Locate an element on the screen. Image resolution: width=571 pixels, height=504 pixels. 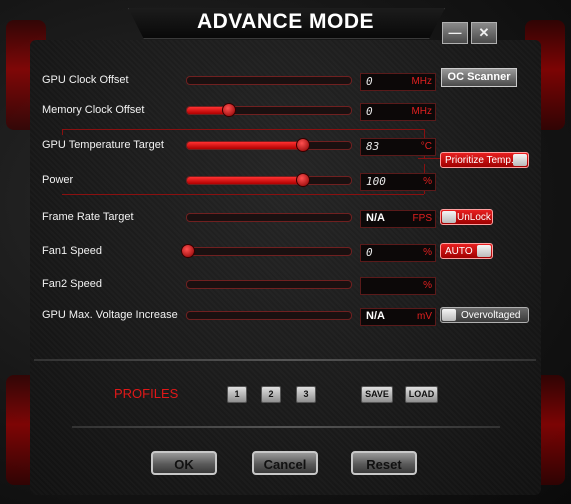
control-unit: mV is located at coordinates (424, 316).